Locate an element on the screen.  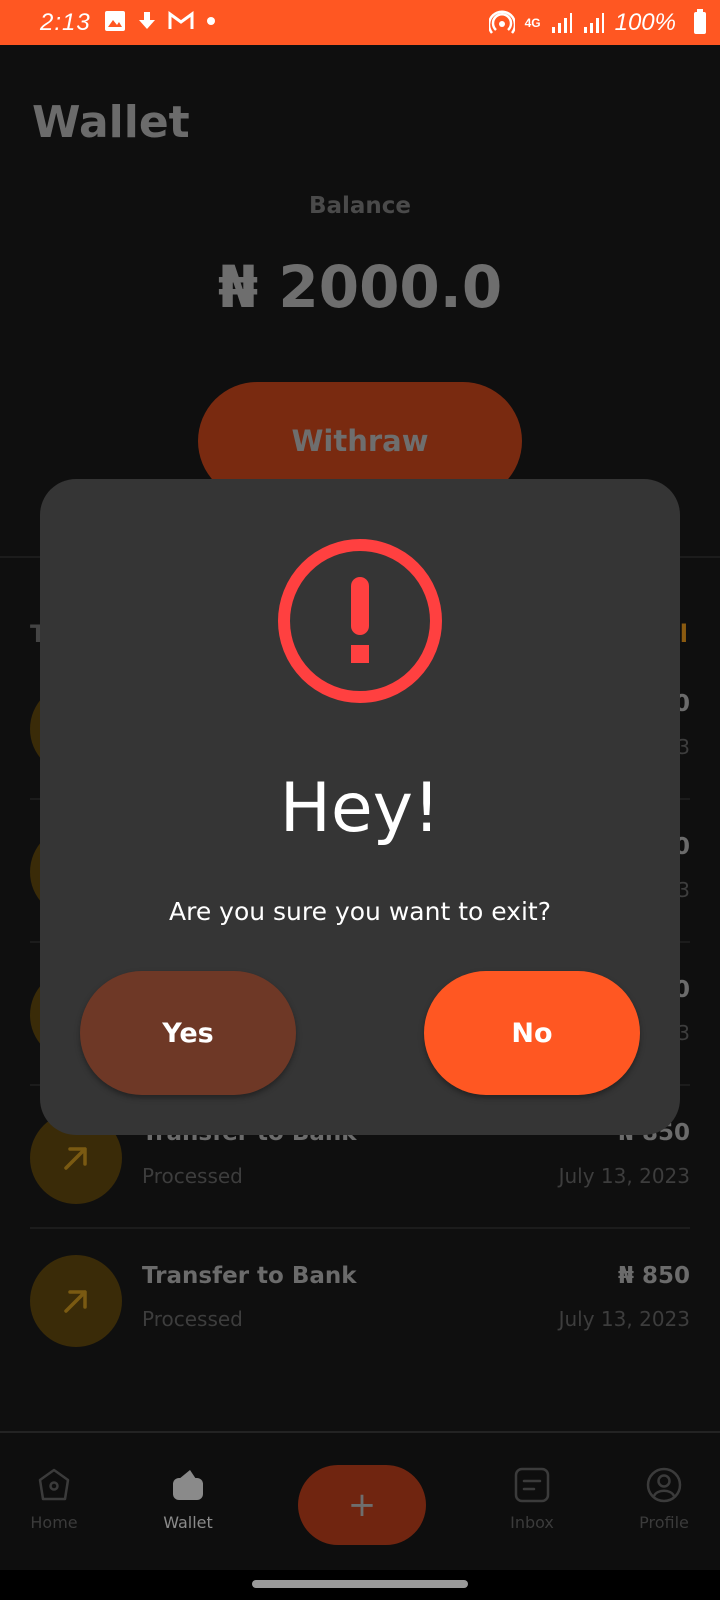
inbox-icon is located at coordinates (532, 1485).